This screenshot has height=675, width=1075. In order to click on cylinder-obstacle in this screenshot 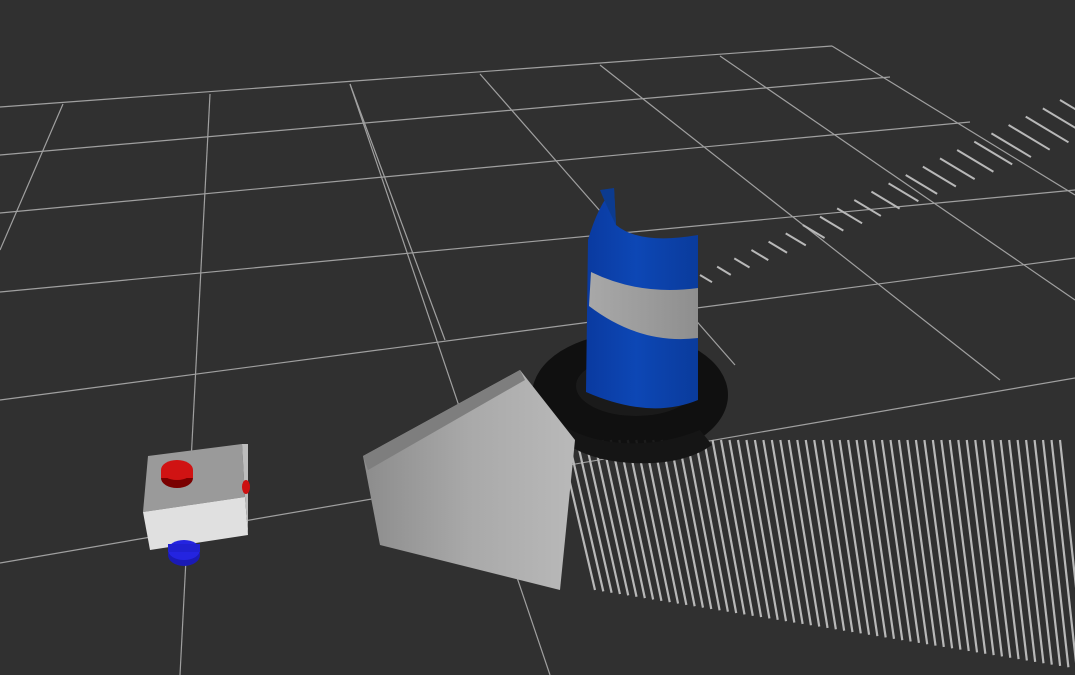, I will do `click(642, 298)`.